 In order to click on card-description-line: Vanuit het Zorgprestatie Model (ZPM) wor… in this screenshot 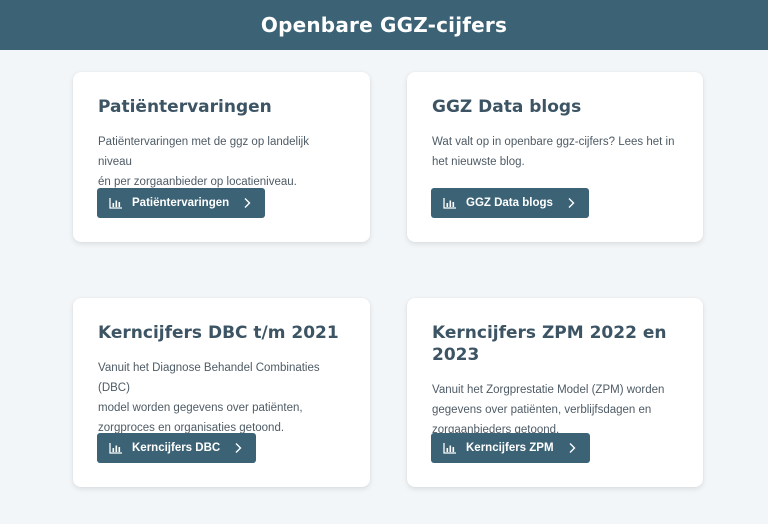, I will do `click(548, 390)`.